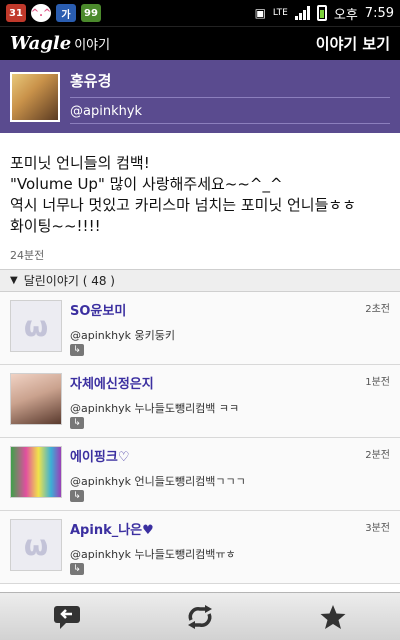 The image size is (400, 640). Describe the element at coordinates (321, 13) in the screenshot. I see `battery-icon` at that location.